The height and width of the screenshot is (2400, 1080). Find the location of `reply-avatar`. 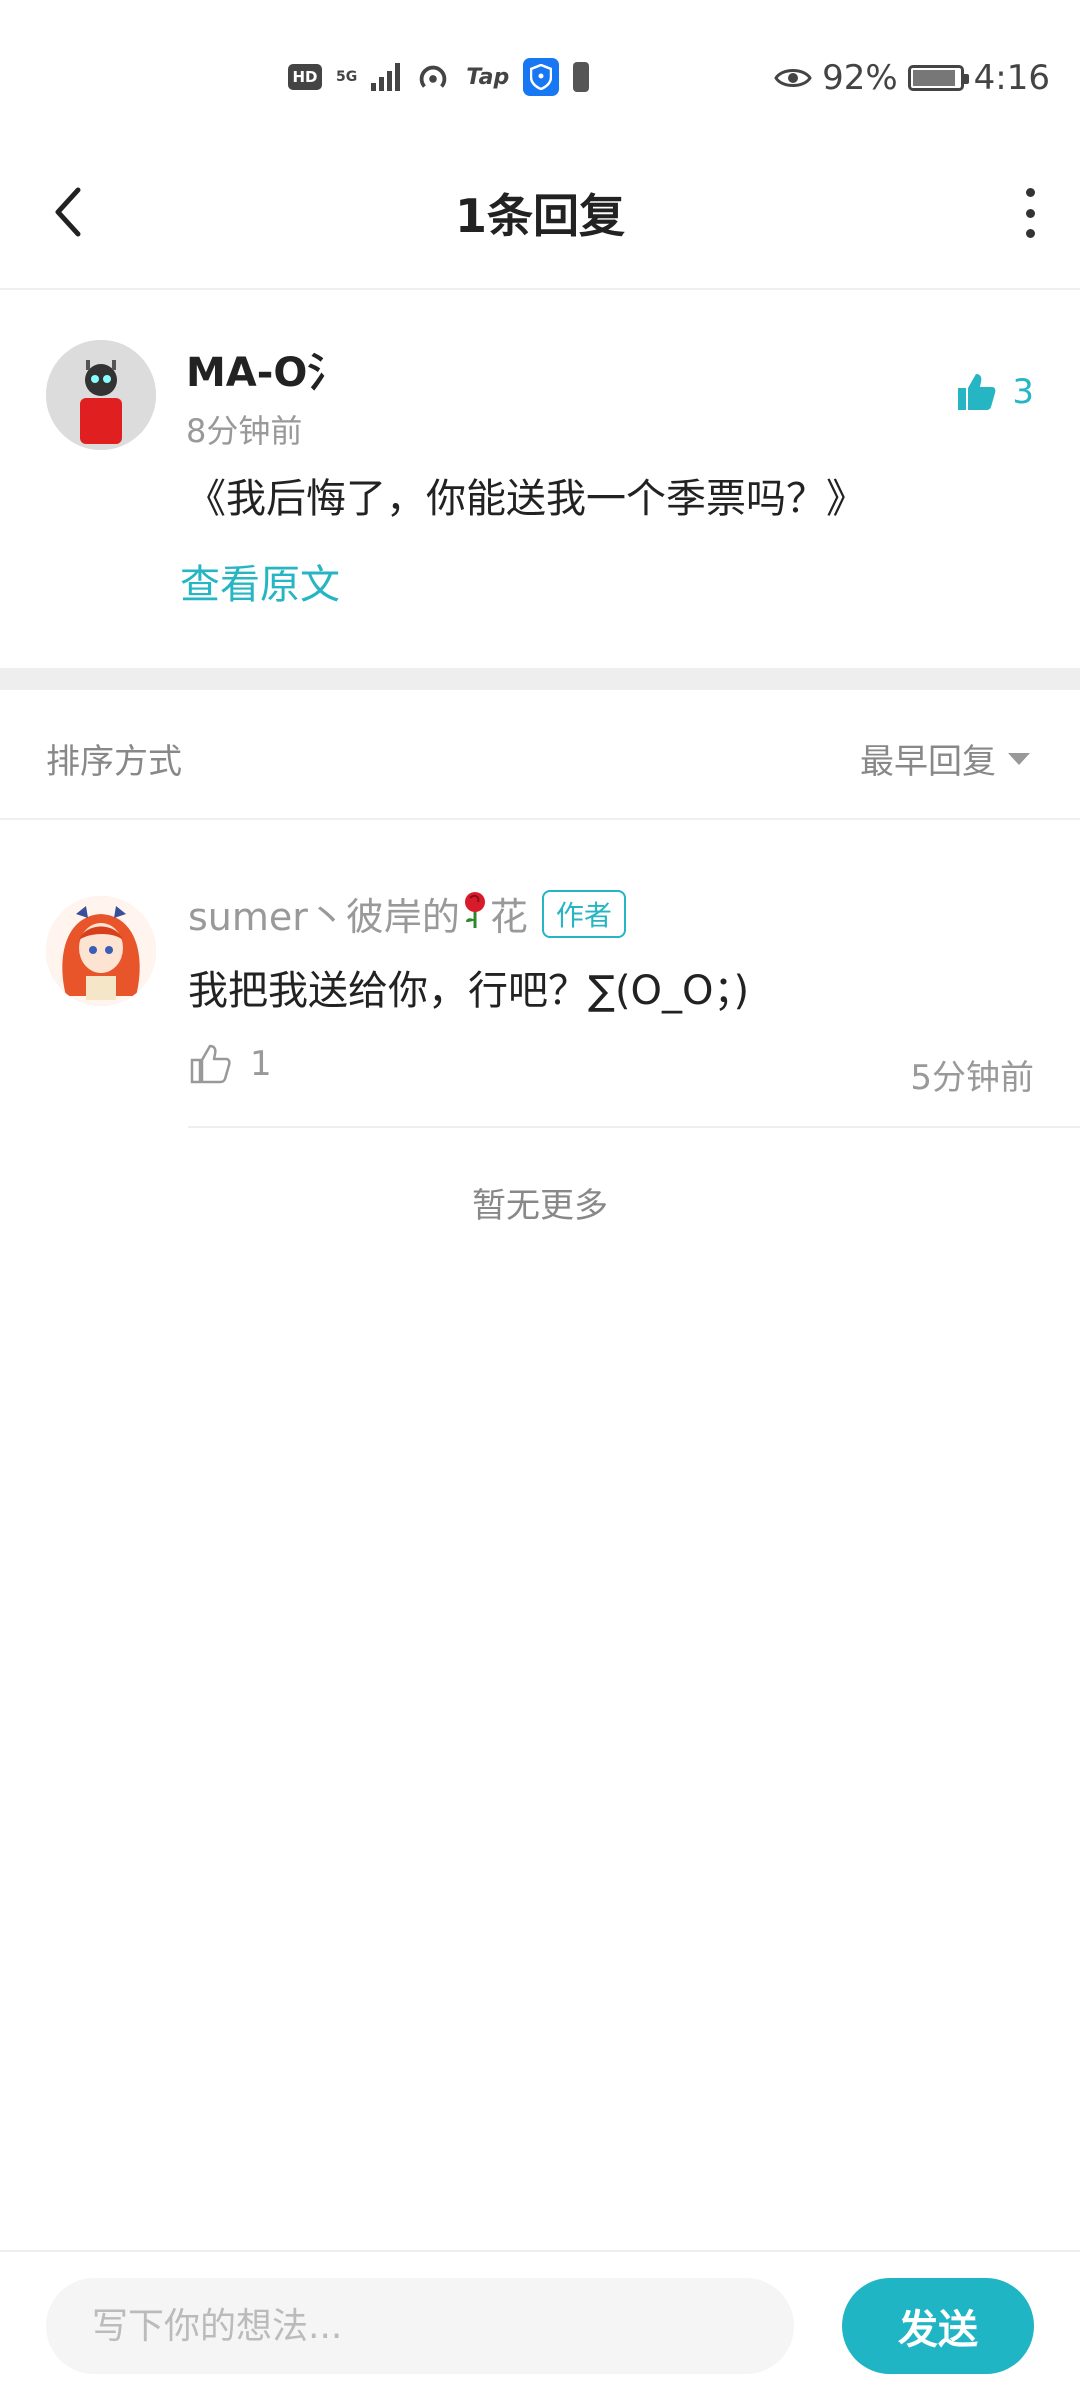

reply-avatar is located at coordinates (101, 951).